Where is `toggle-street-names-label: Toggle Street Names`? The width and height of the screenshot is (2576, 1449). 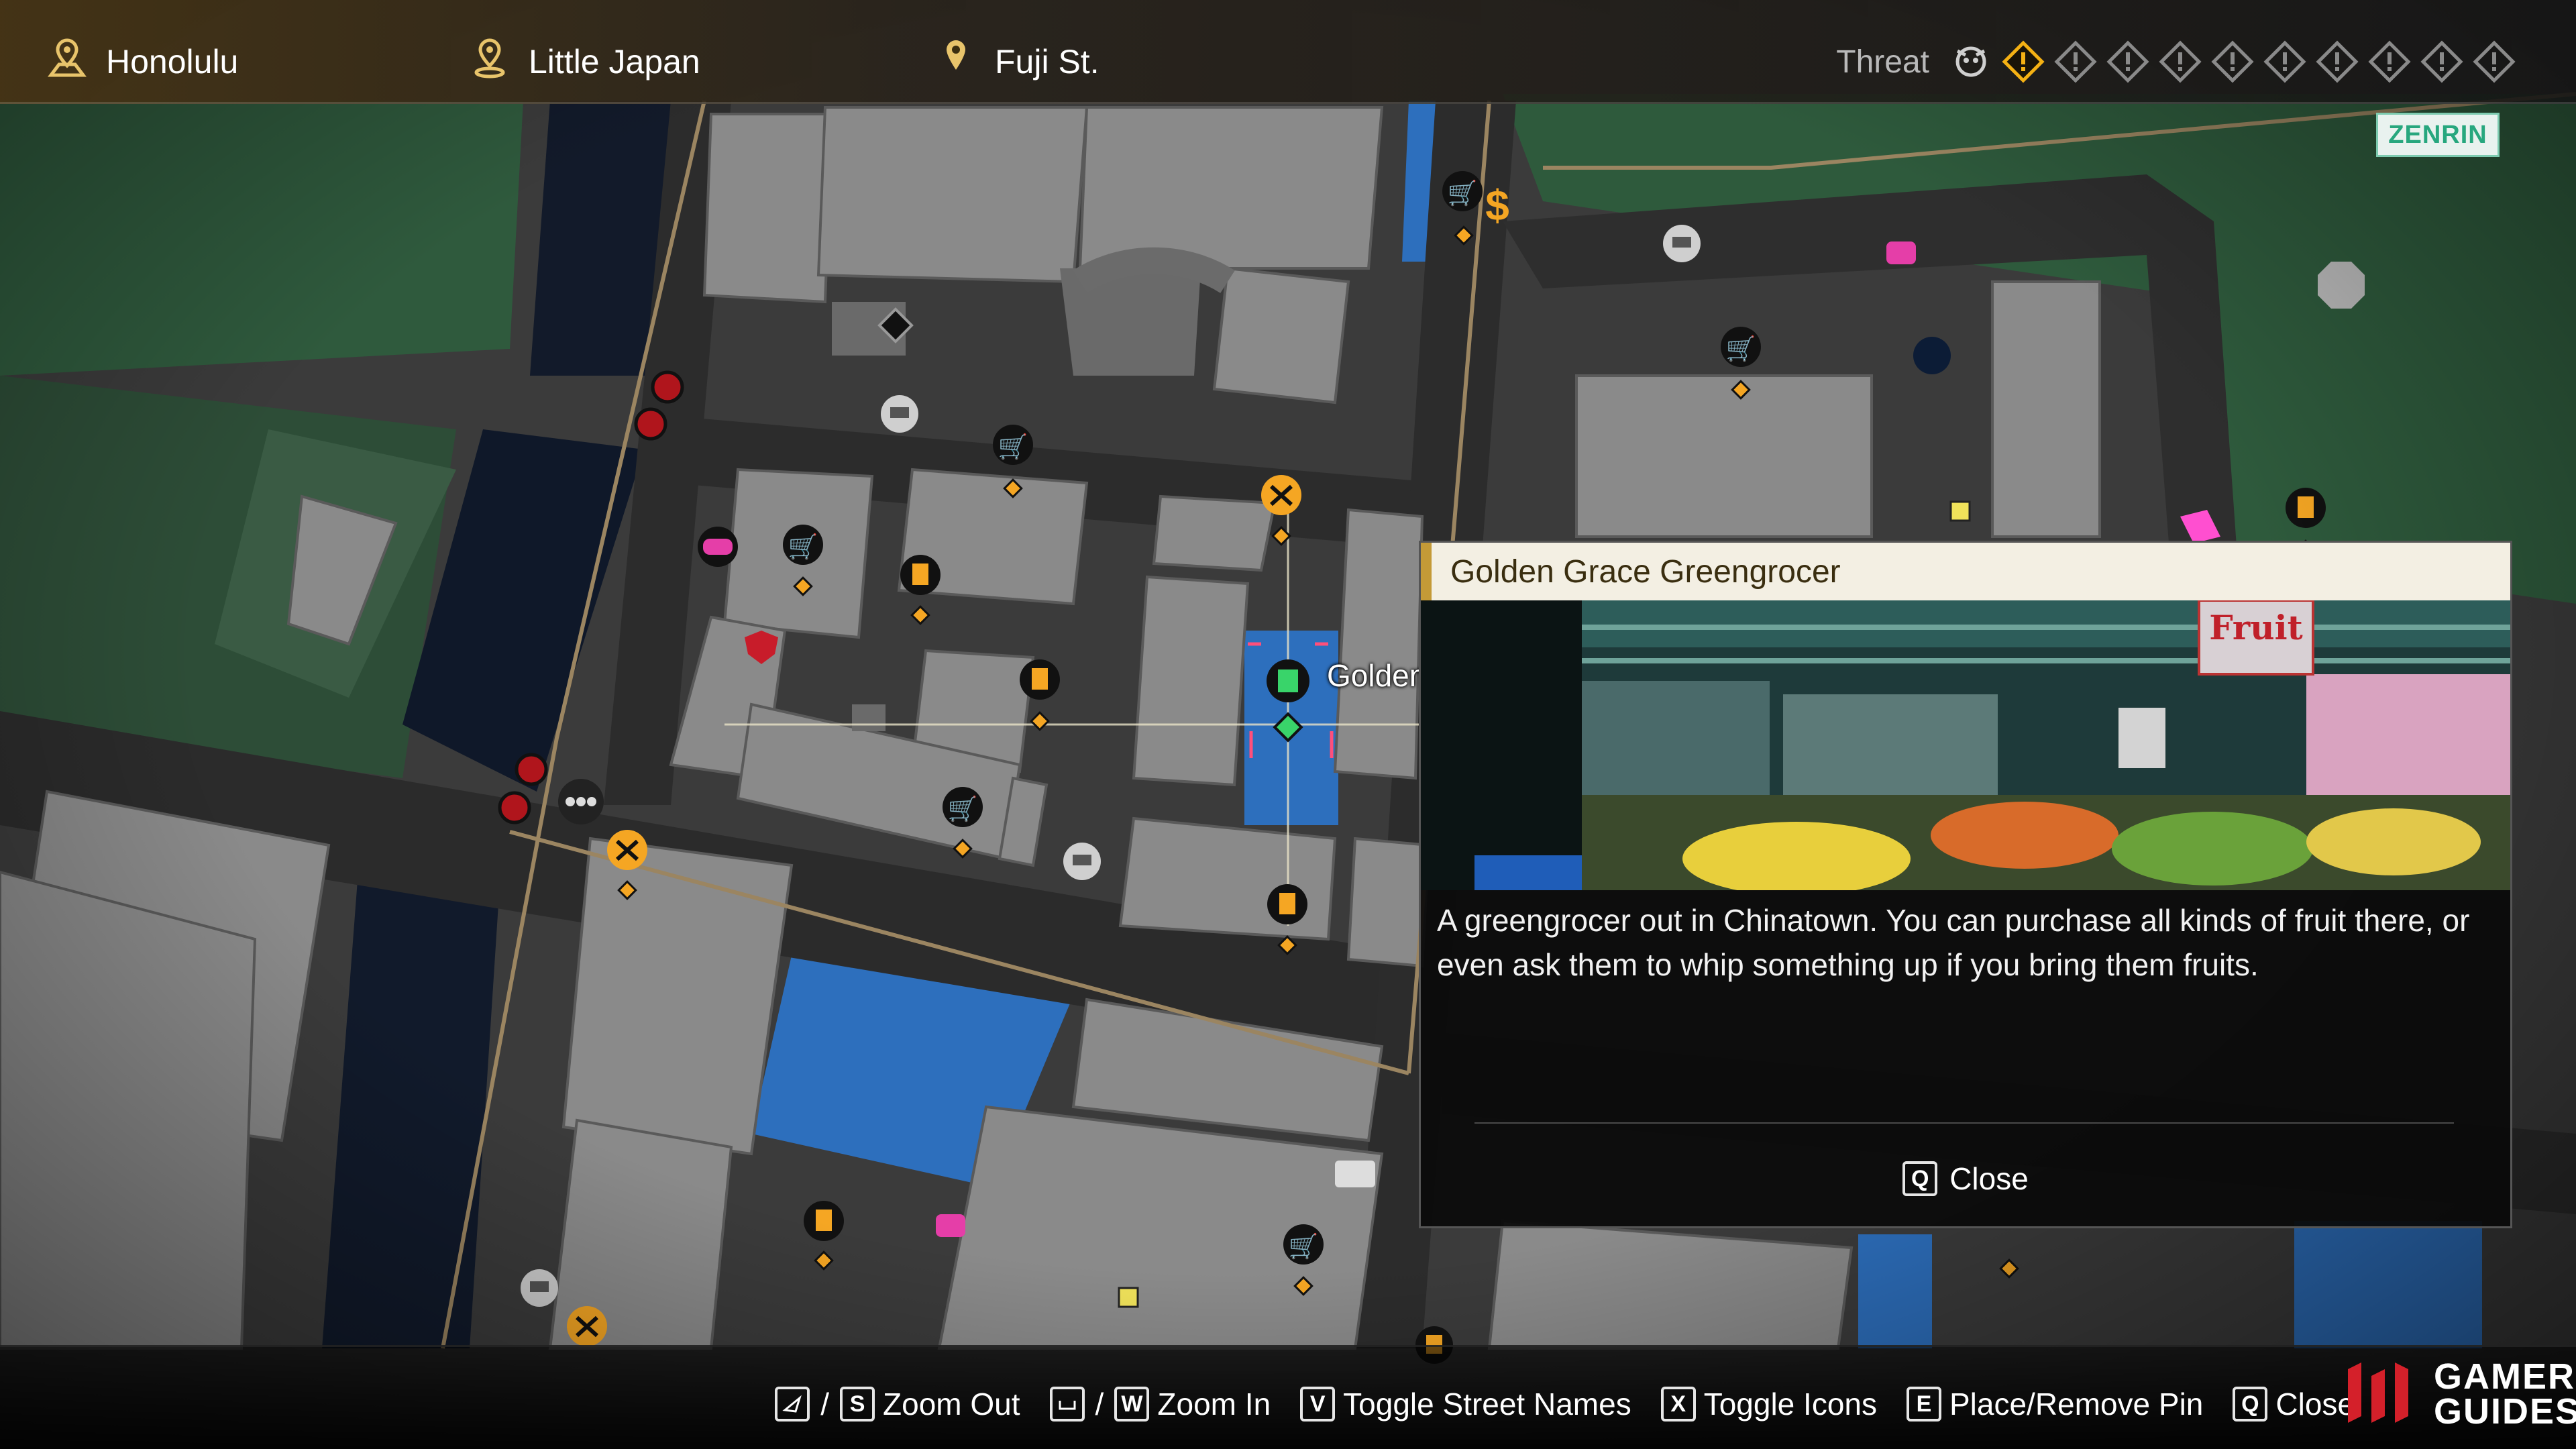 toggle-street-names-label: Toggle Street Names is located at coordinates (1487, 1404).